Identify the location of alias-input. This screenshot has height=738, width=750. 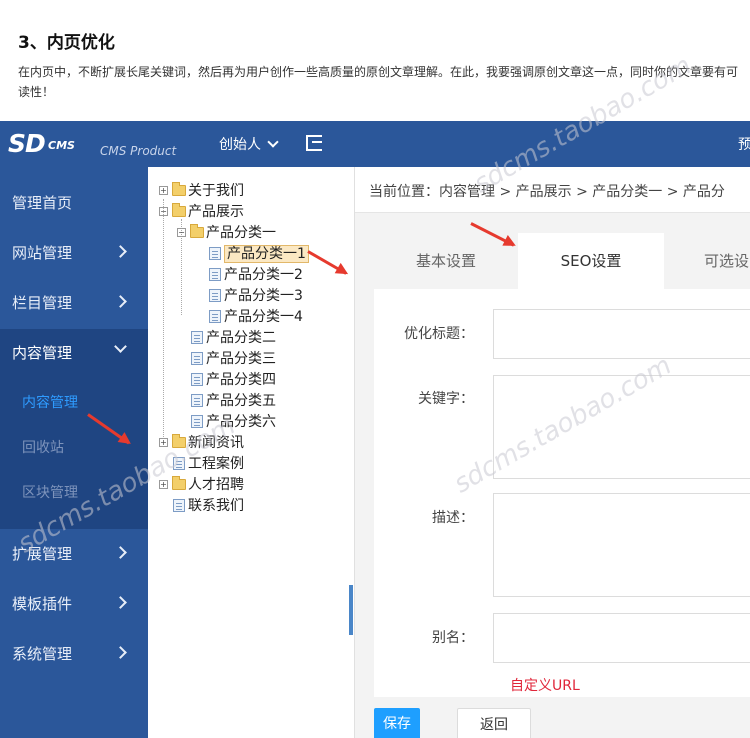
(621, 638).